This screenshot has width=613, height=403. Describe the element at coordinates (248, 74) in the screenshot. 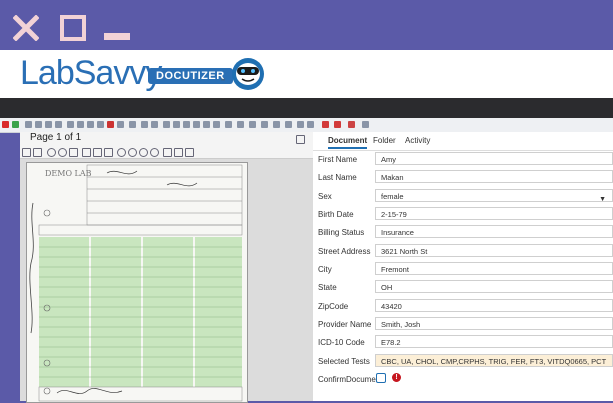

I see `robot-mascot-icon` at that location.